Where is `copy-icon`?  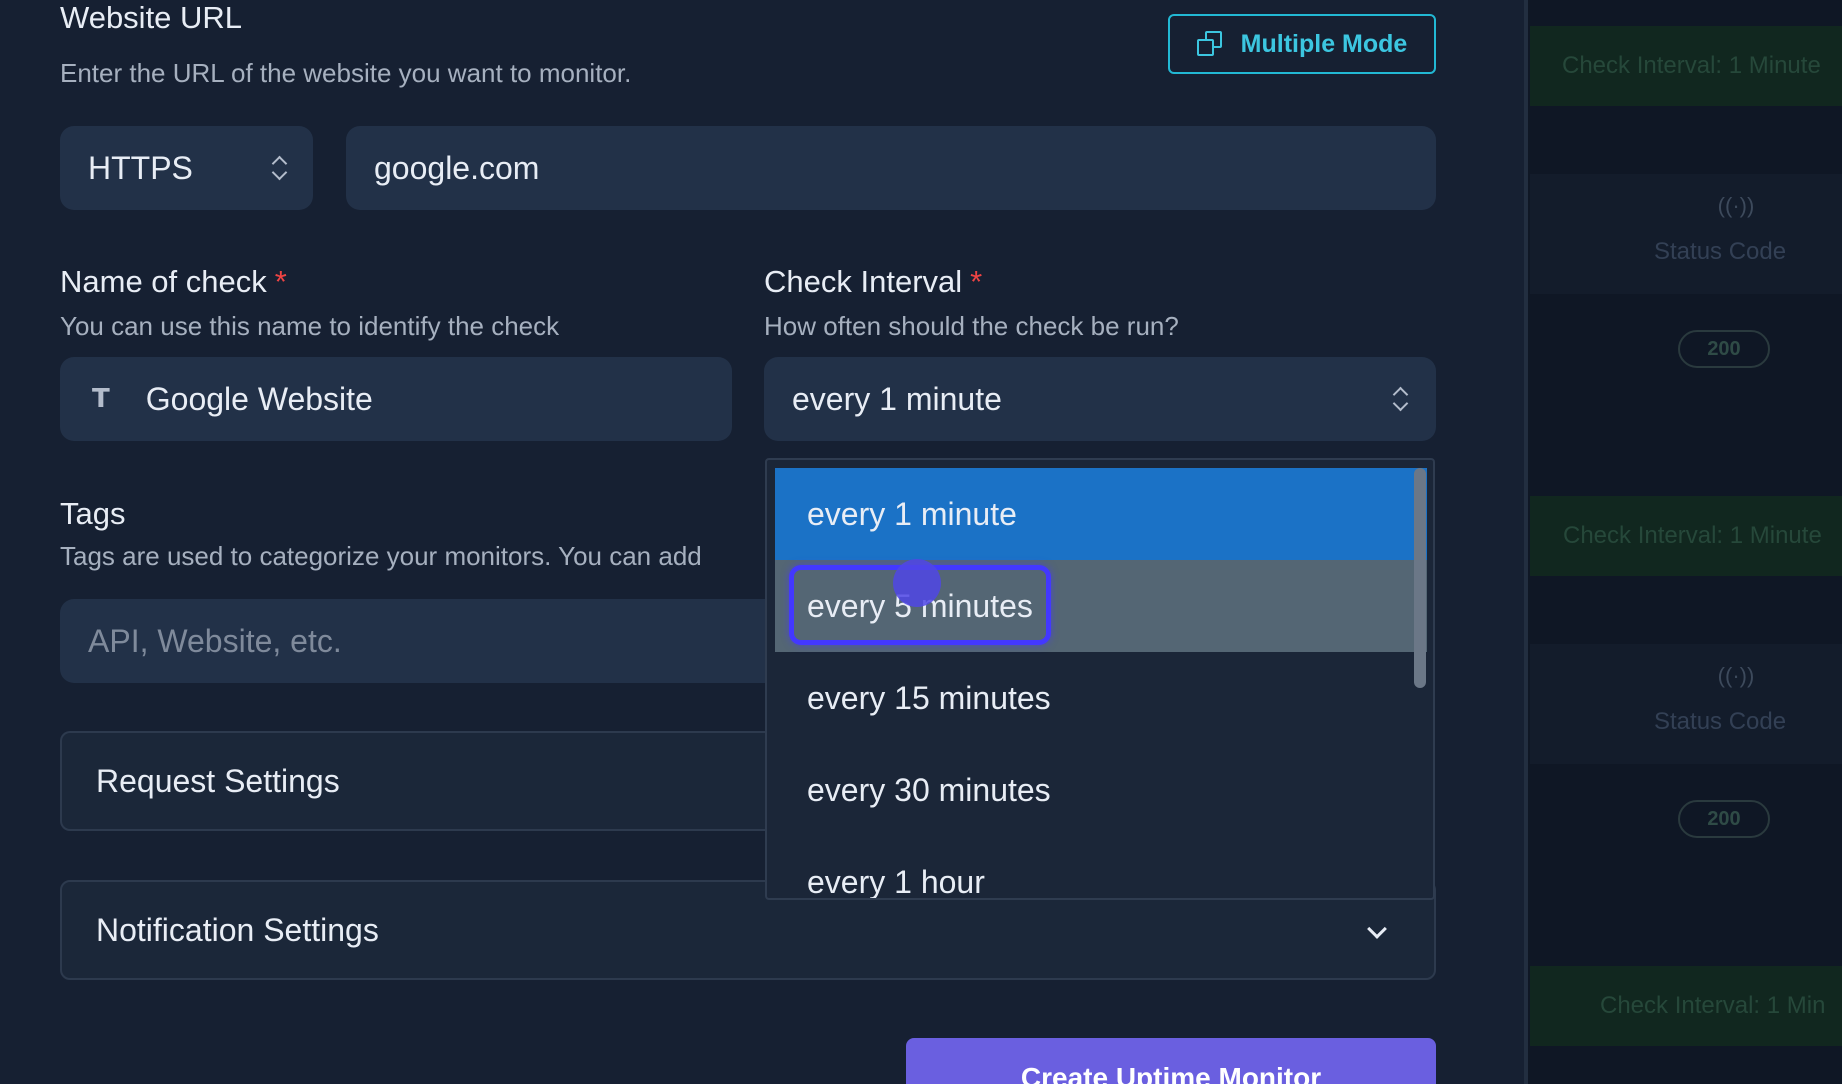
copy-icon is located at coordinates (1209, 44).